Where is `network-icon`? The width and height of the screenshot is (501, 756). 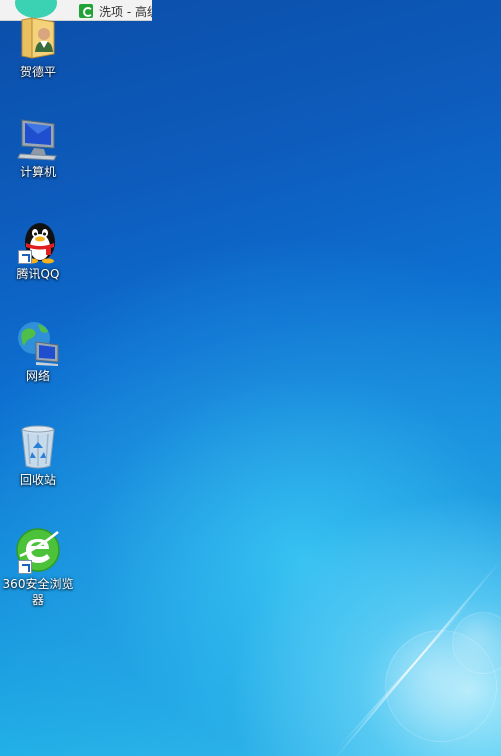
network-icon is located at coordinates (38, 342).